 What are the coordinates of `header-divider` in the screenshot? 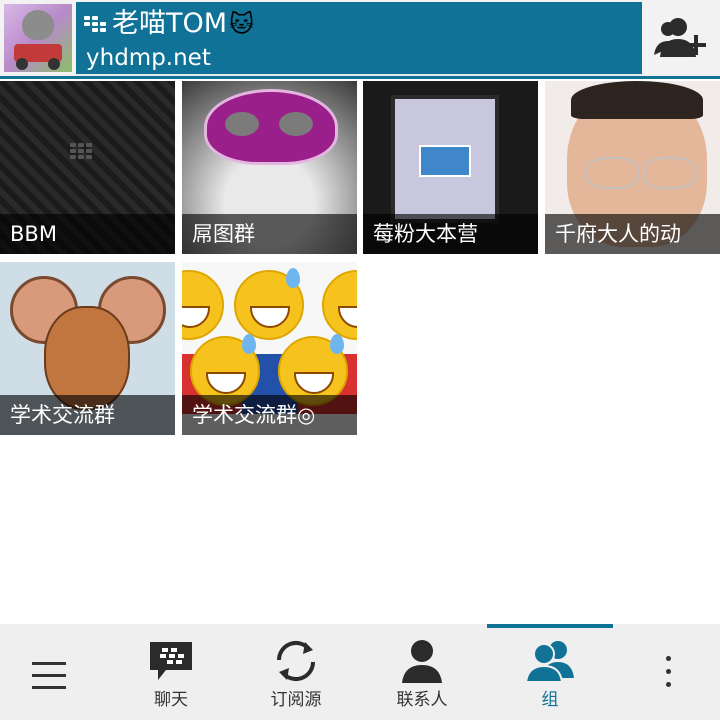 It's located at (360, 77).